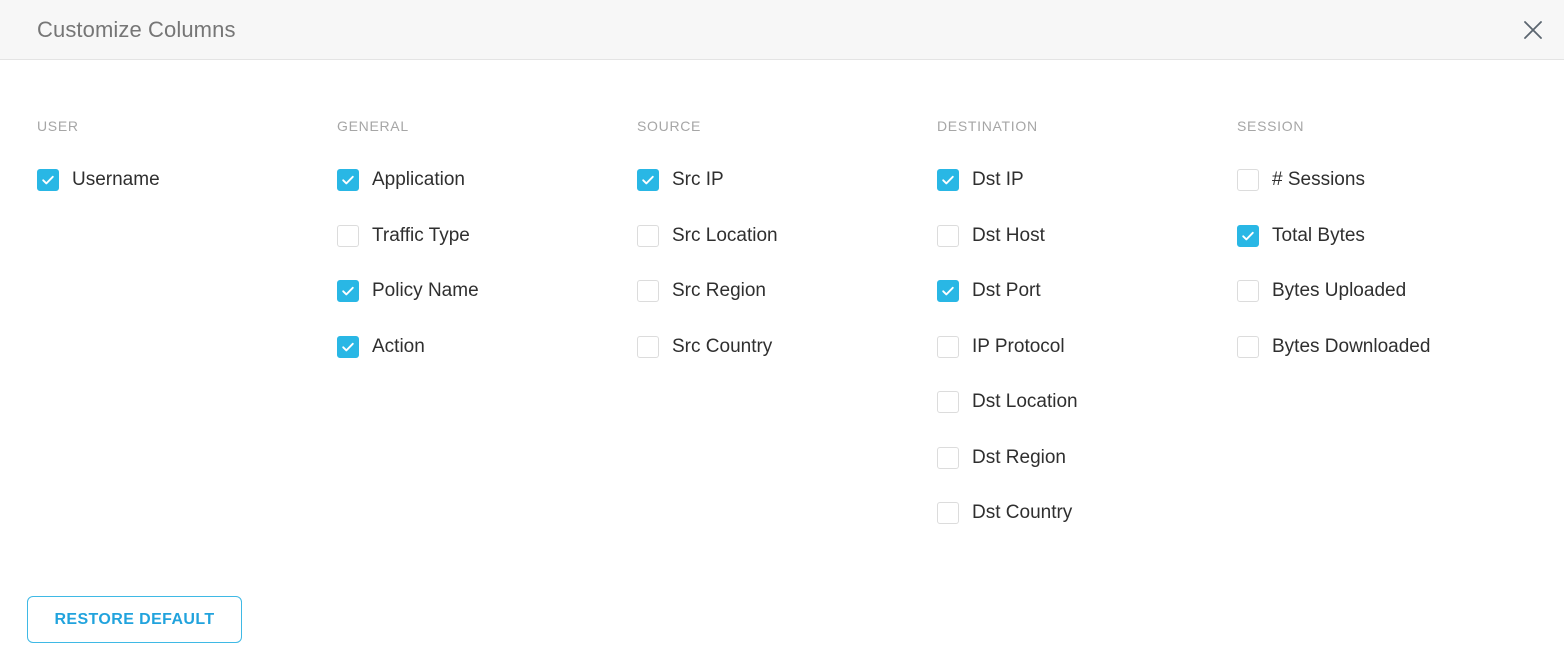 The width and height of the screenshot is (1564, 654). Describe the element at coordinates (1271, 126) in the screenshot. I see `column-group-heading: SESSION` at that location.